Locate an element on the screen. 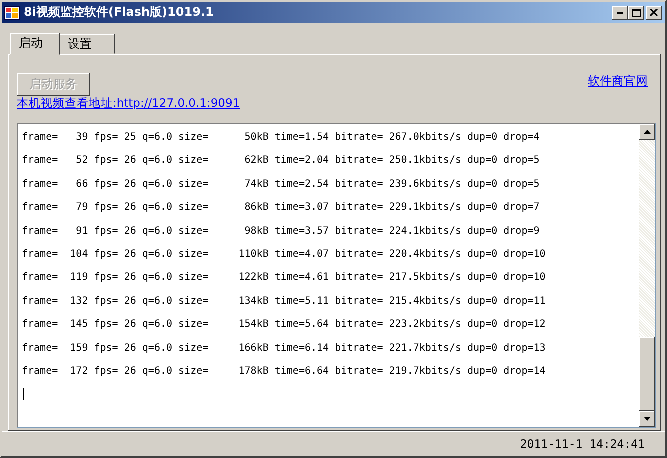 The height and width of the screenshot is (458, 667). log-line: frame= 119 fps= 26 q=6.0 size= 122kB time=4.61 bitrate= 217.5kbits/s dup=0 drop=10 is located at coordinates (284, 278).